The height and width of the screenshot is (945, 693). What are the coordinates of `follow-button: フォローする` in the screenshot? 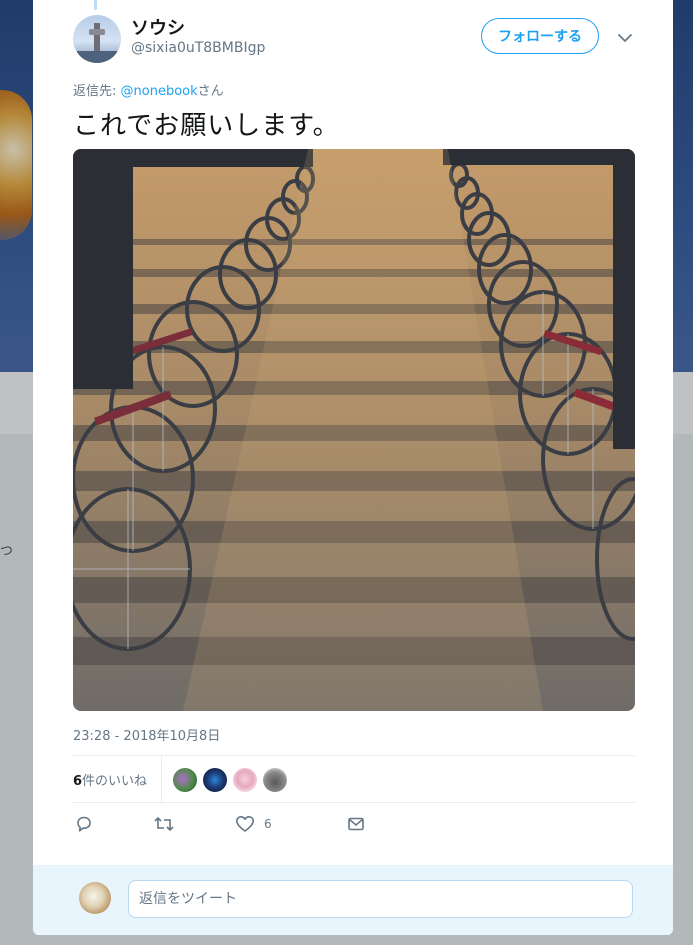 It's located at (540, 36).